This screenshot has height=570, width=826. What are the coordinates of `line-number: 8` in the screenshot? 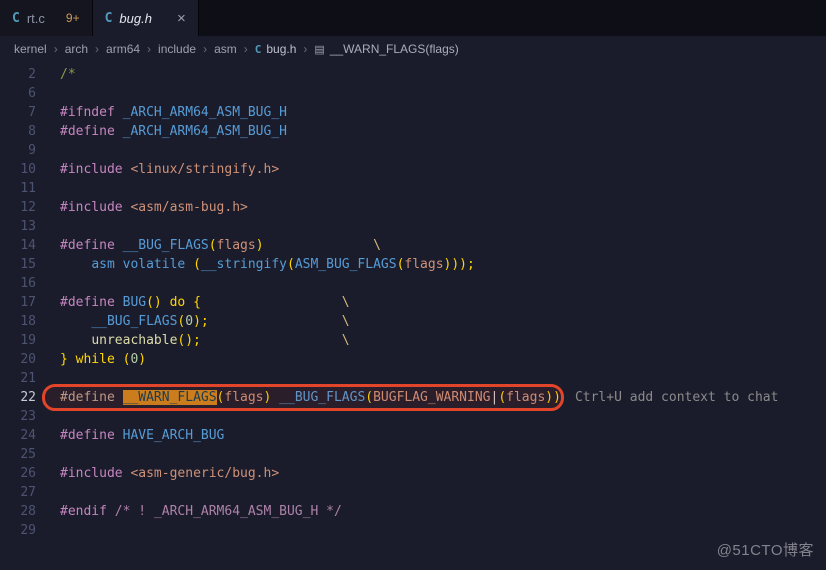 It's located at (18, 131).